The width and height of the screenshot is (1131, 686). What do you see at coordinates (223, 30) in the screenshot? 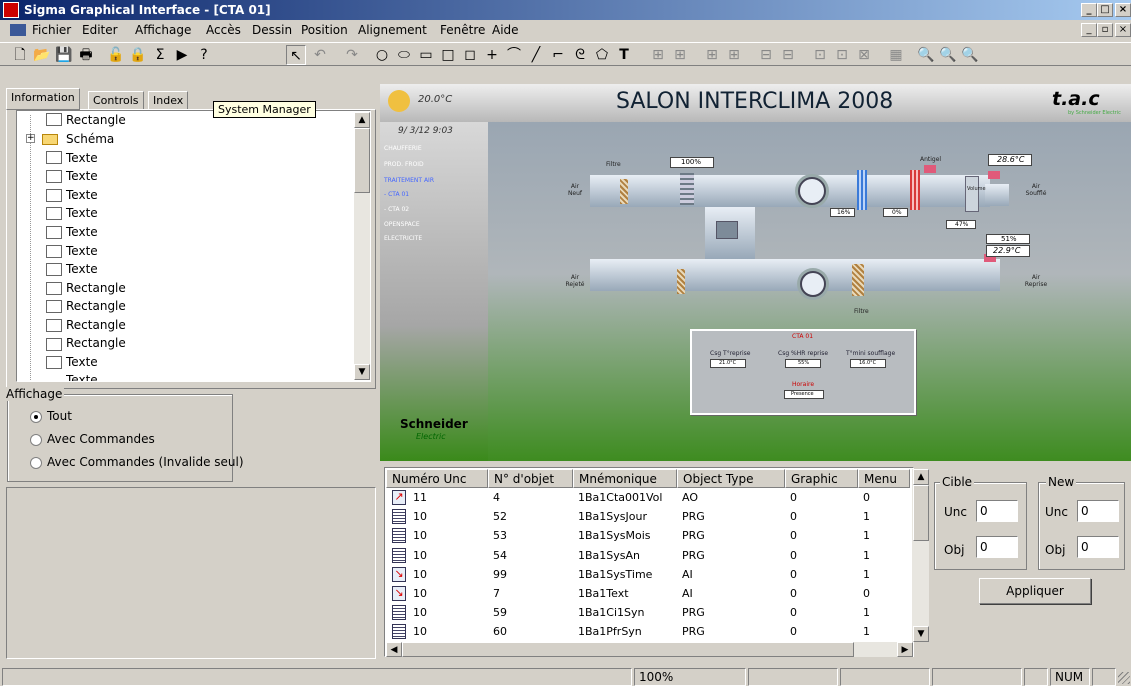
I see `menu-acces: Accès` at bounding box center [223, 30].